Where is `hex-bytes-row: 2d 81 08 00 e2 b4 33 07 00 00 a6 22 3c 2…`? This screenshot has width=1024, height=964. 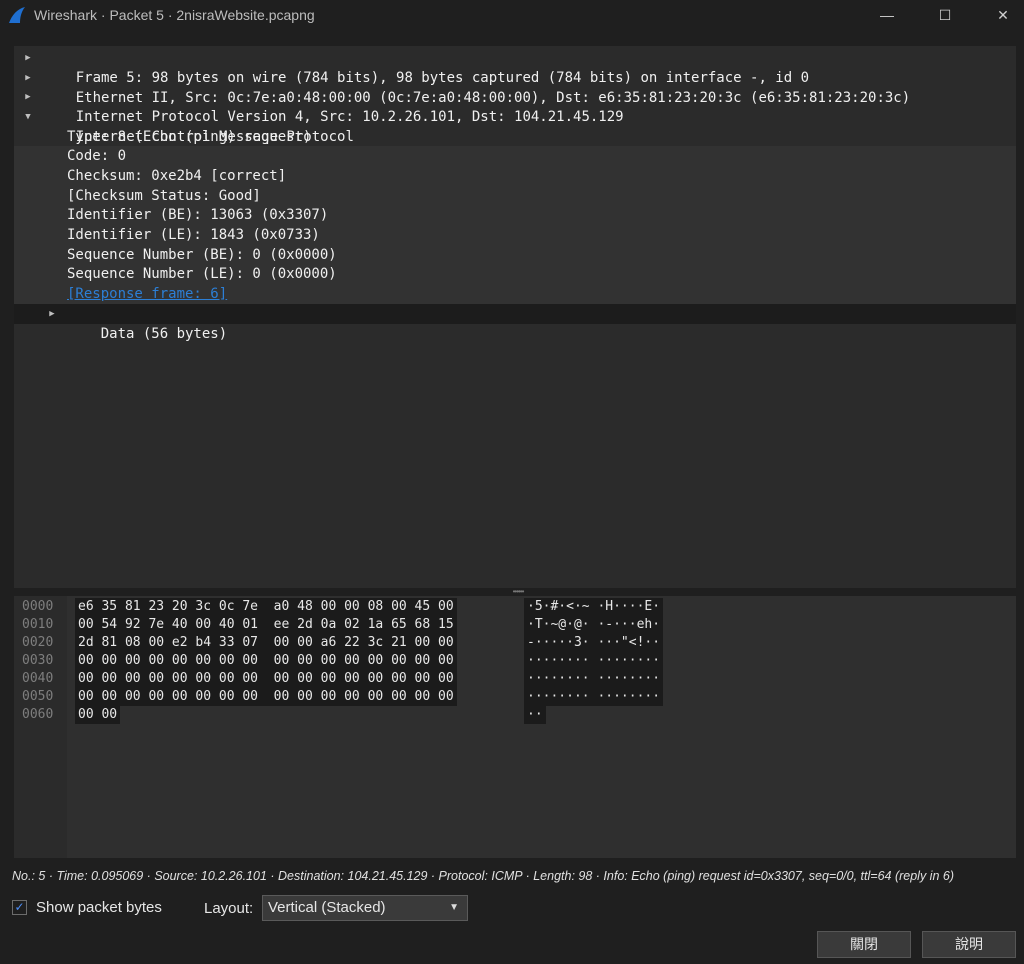
hex-bytes-row: 2d 81 08 00 e2 b4 33 07 00 00 a6 22 3c 2… is located at coordinates (266, 643).